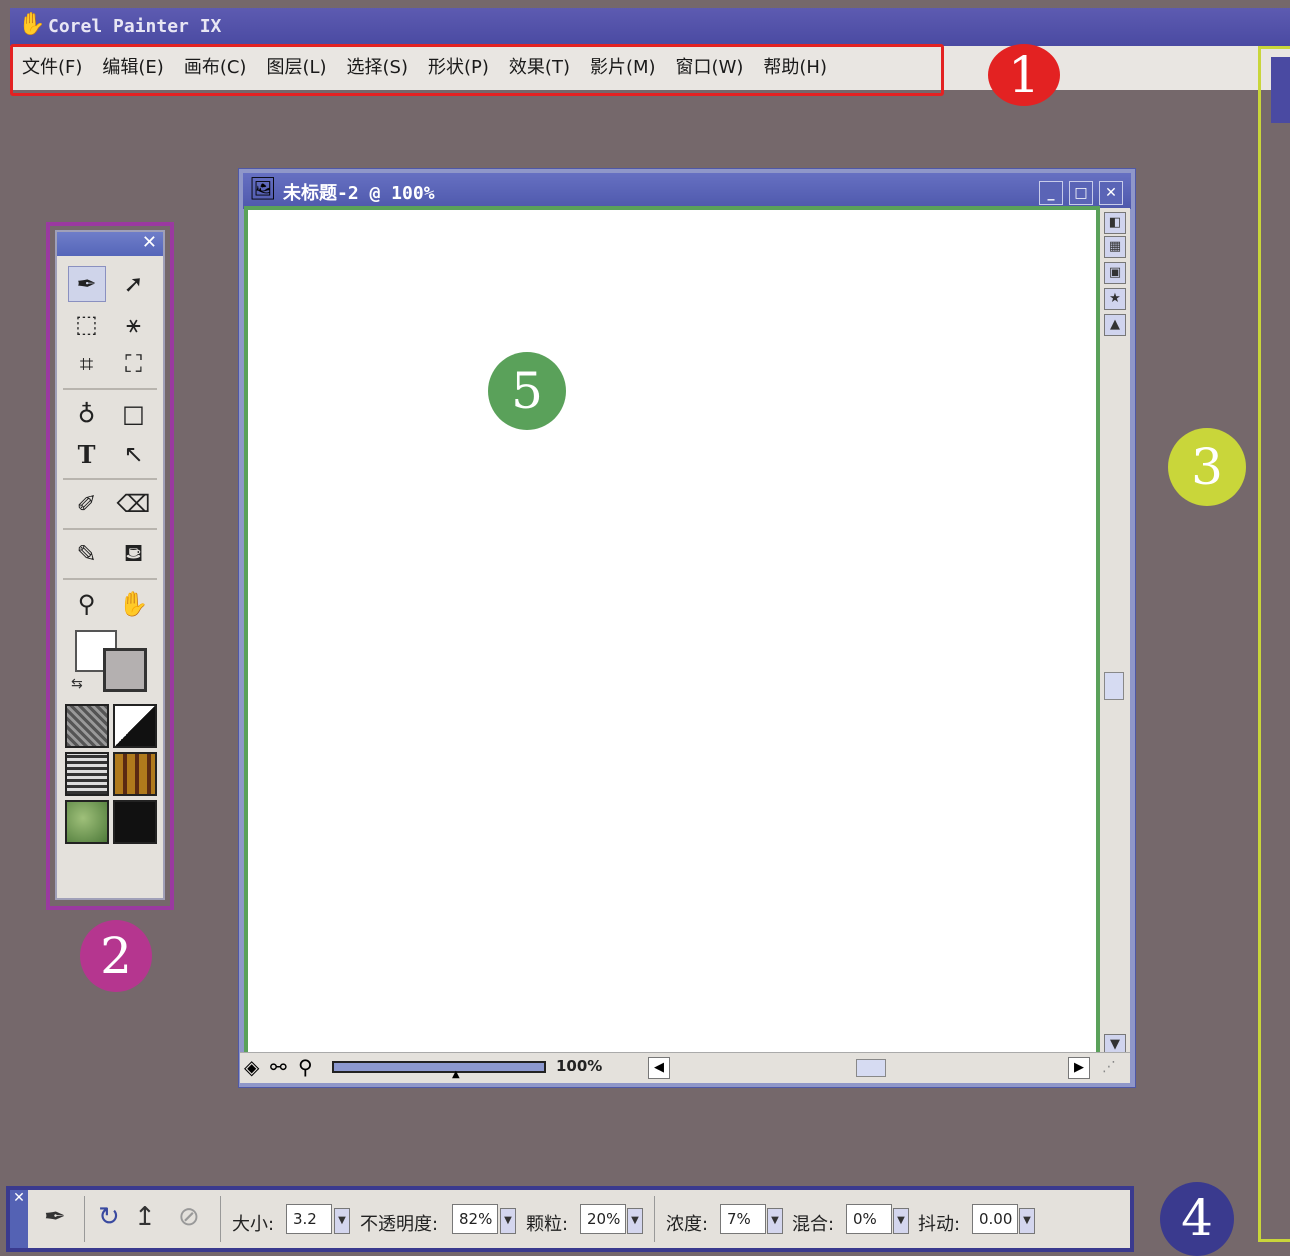 This screenshot has height=1256, width=1290. What do you see at coordinates (134, 284) in the screenshot?
I see `layer-adjuster-icon: ➚` at bounding box center [134, 284].